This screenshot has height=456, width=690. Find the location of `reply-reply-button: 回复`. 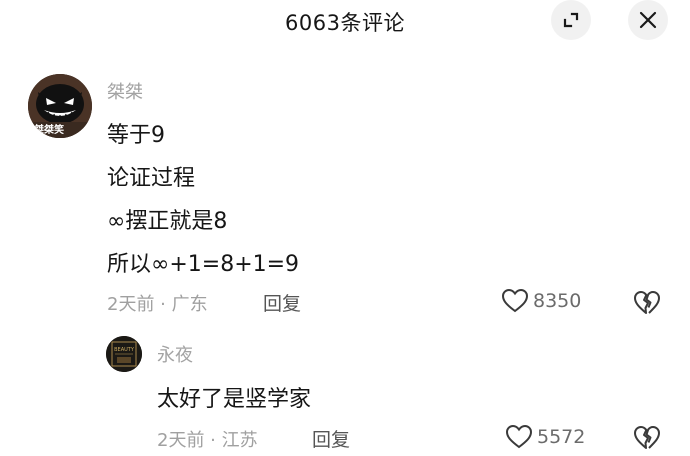

reply-reply-button: 回复 is located at coordinates (331, 438).